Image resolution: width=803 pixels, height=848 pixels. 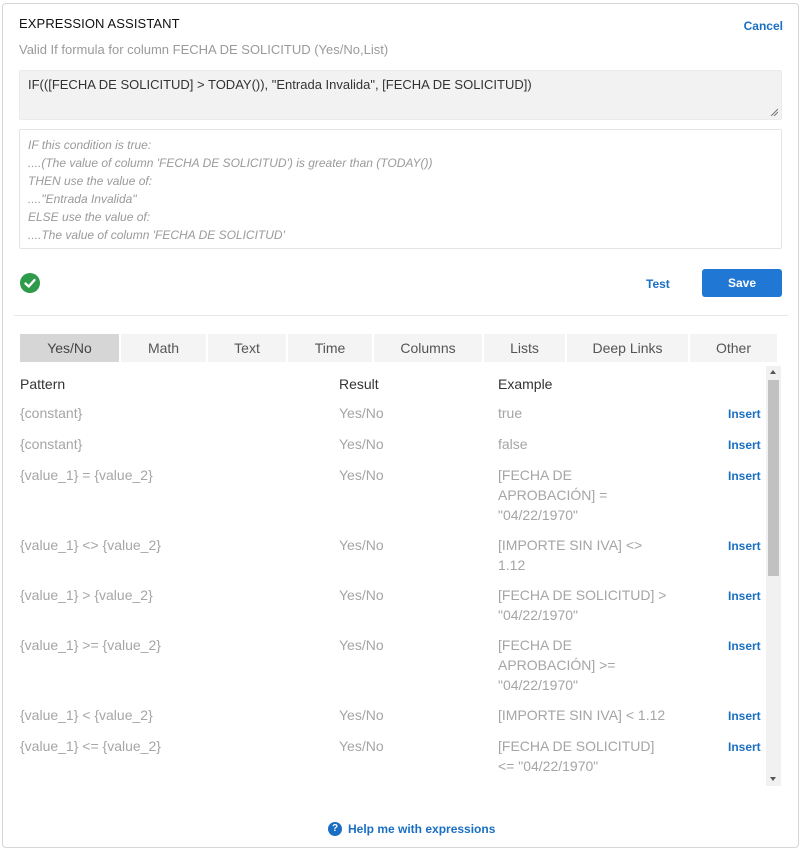 What do you see at coordinates (247, 348) in the screenshot?
I see `tab-text: Text` at bounding box center [247, 348].